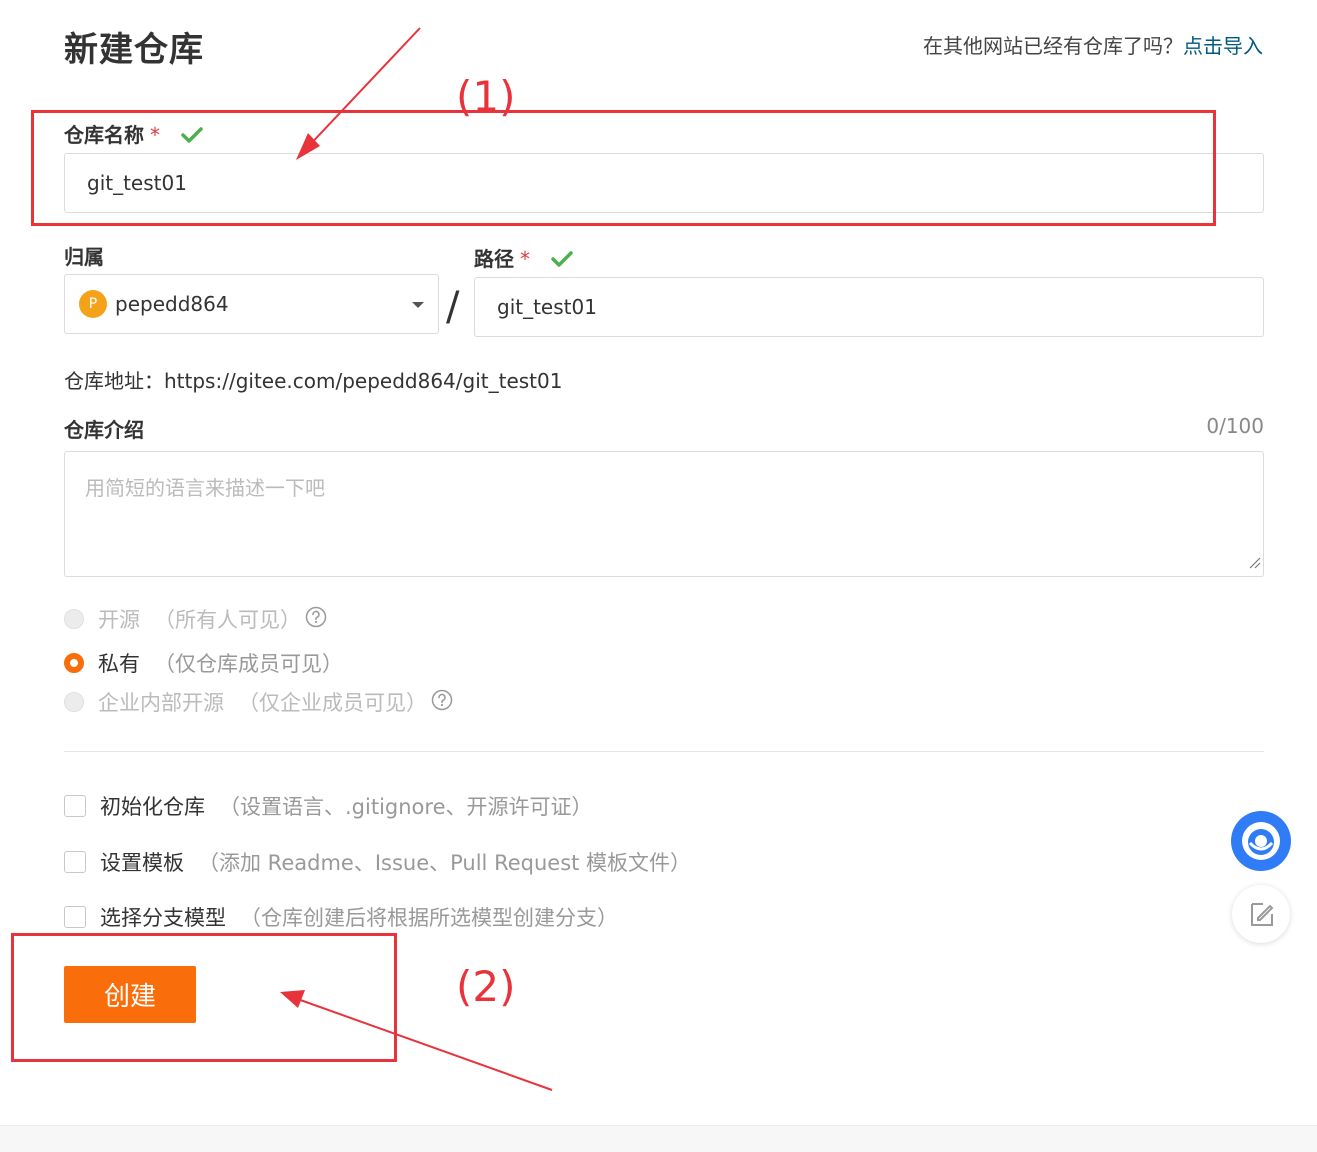  I want to click on visibility-enterprise: 企业内部开源 （仅企业成员可见）, so click(258, 702).